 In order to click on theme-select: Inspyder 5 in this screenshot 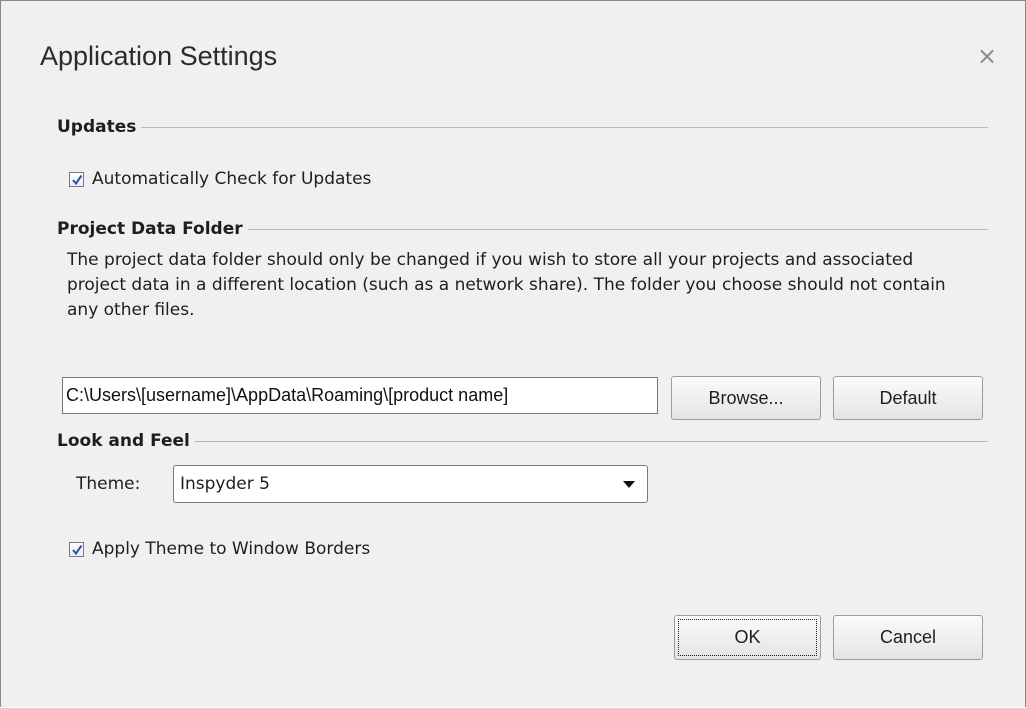, I will do `click(410, 484)`.